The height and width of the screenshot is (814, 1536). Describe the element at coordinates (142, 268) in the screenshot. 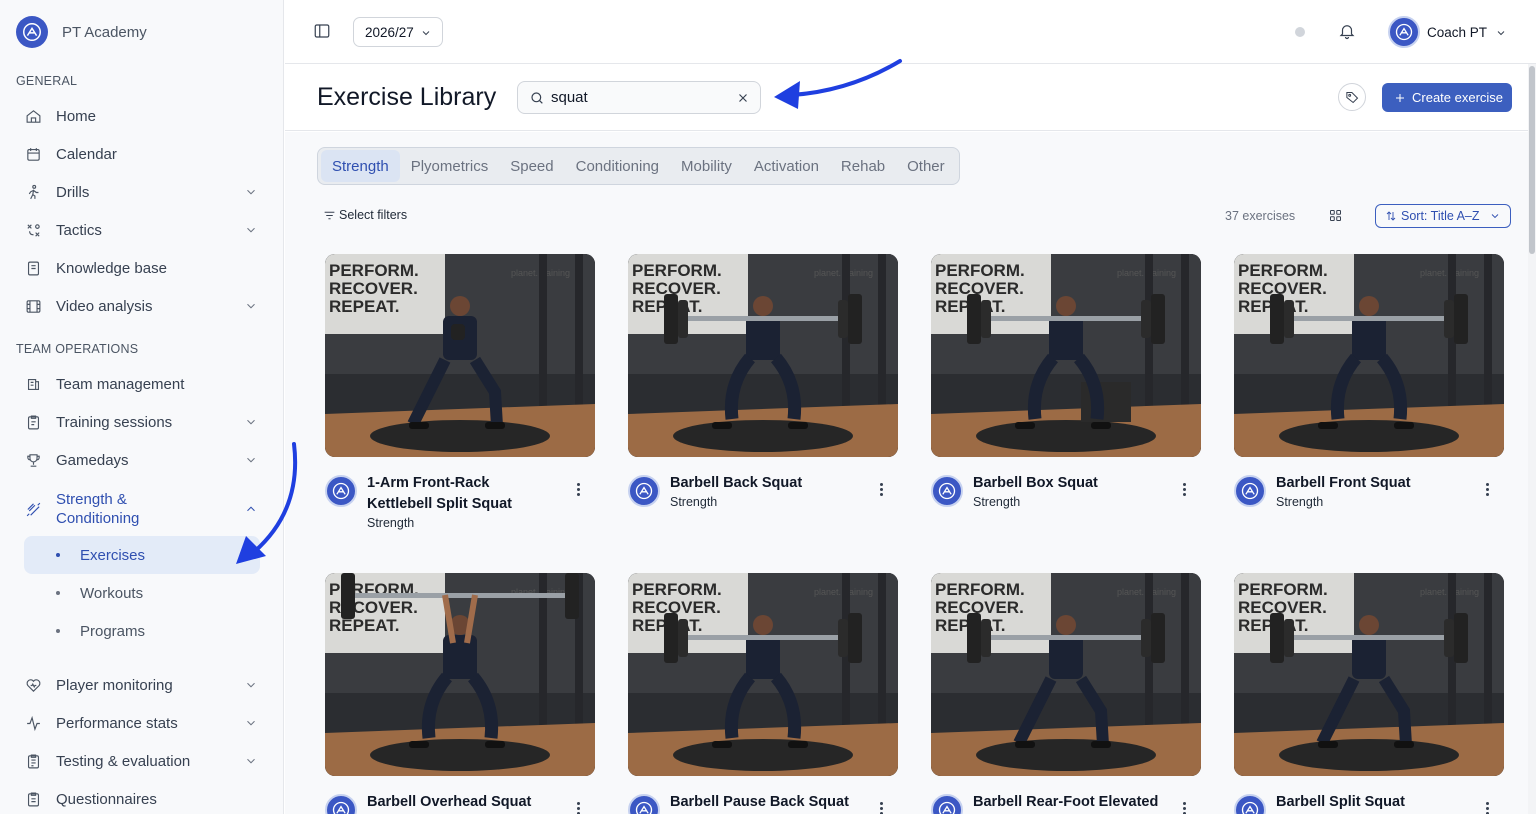

I see `sidebar-item-knowledge-base: Knowledge base` at that location.